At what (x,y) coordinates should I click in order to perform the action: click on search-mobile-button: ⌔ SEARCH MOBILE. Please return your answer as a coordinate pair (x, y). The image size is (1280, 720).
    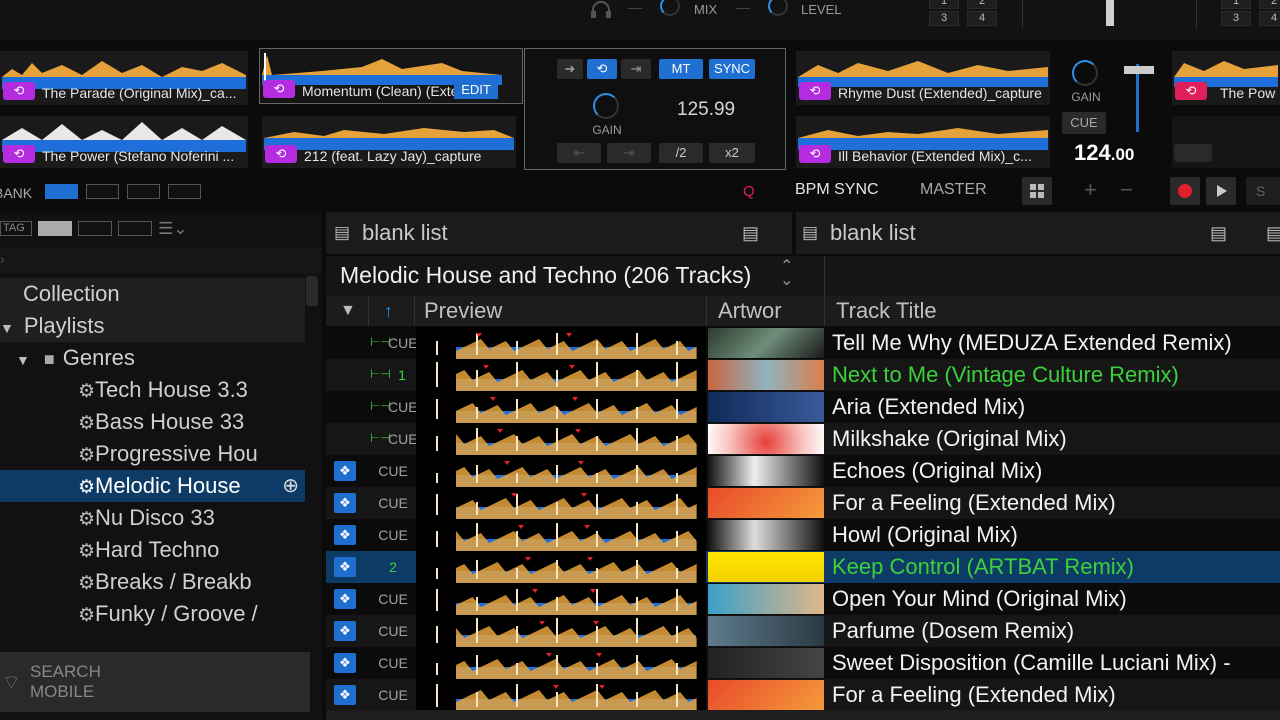
    Looking at the image, I should click on (155, 682).